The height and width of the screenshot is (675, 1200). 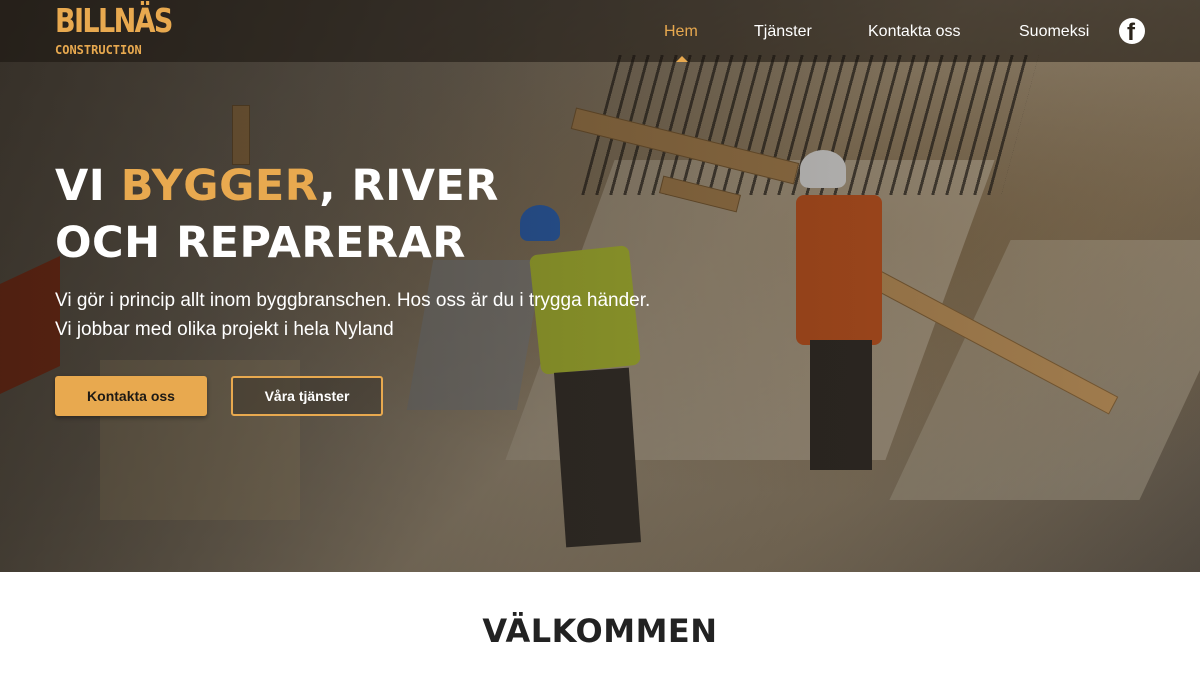 What do you see at coordinates (220, 186) in the screenshot?
I see `headline-accent: BYGGER` at bounding box center [220, 186].